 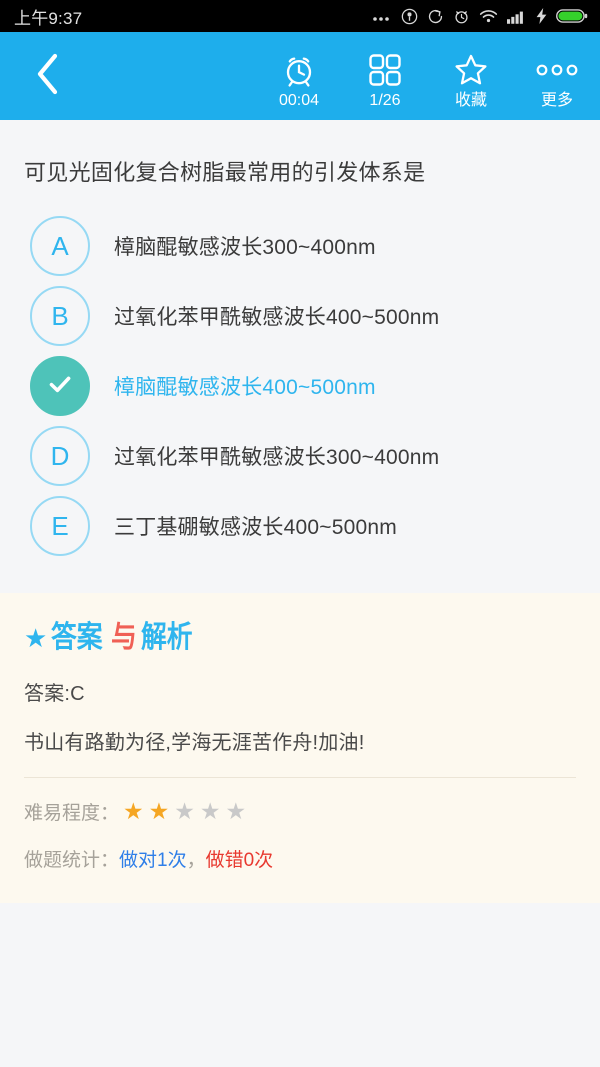 What do you see at coordinates (236, 811) in the screenshot?
I see `difficulty-star-5: ★` at bounding box center [236, 811].